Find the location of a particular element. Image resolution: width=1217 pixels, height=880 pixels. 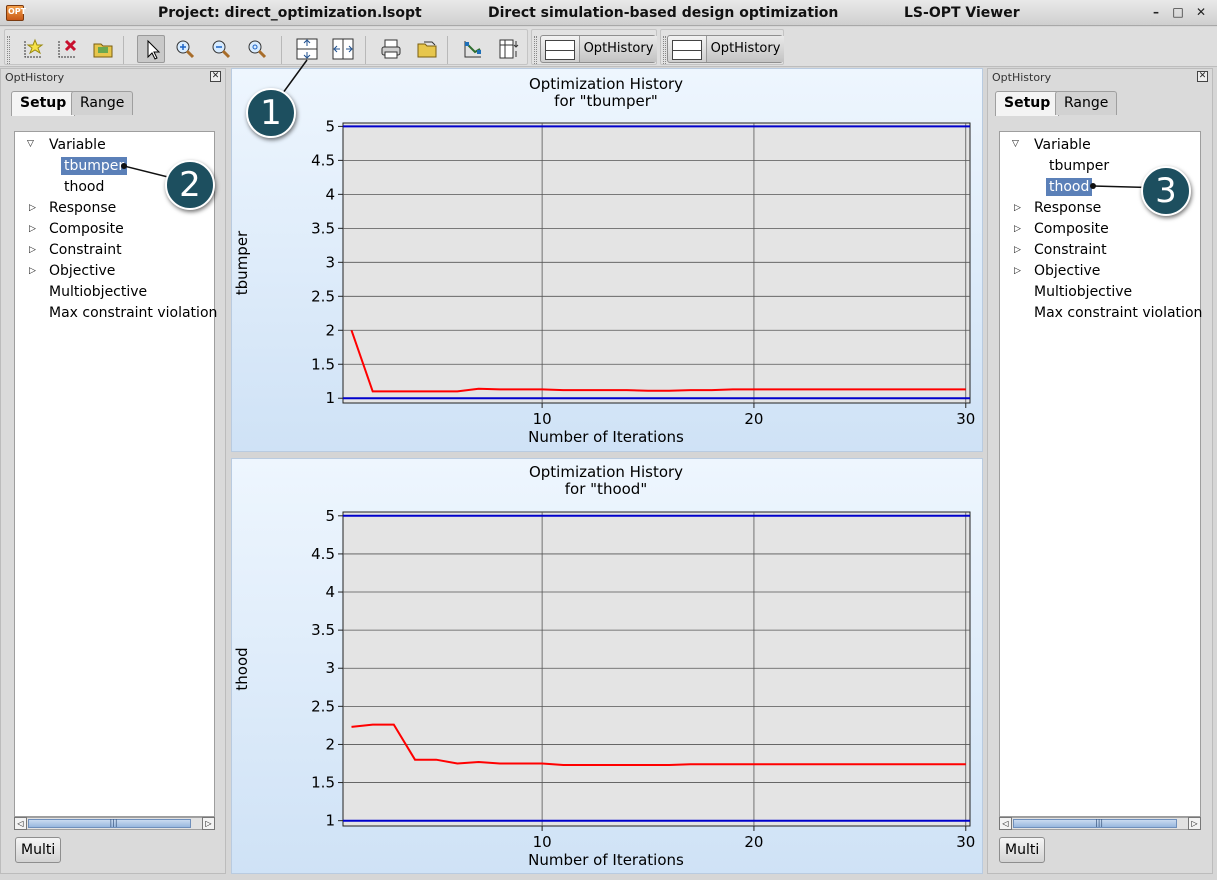

callout-1: 1 is located at coordinates (271, 113).